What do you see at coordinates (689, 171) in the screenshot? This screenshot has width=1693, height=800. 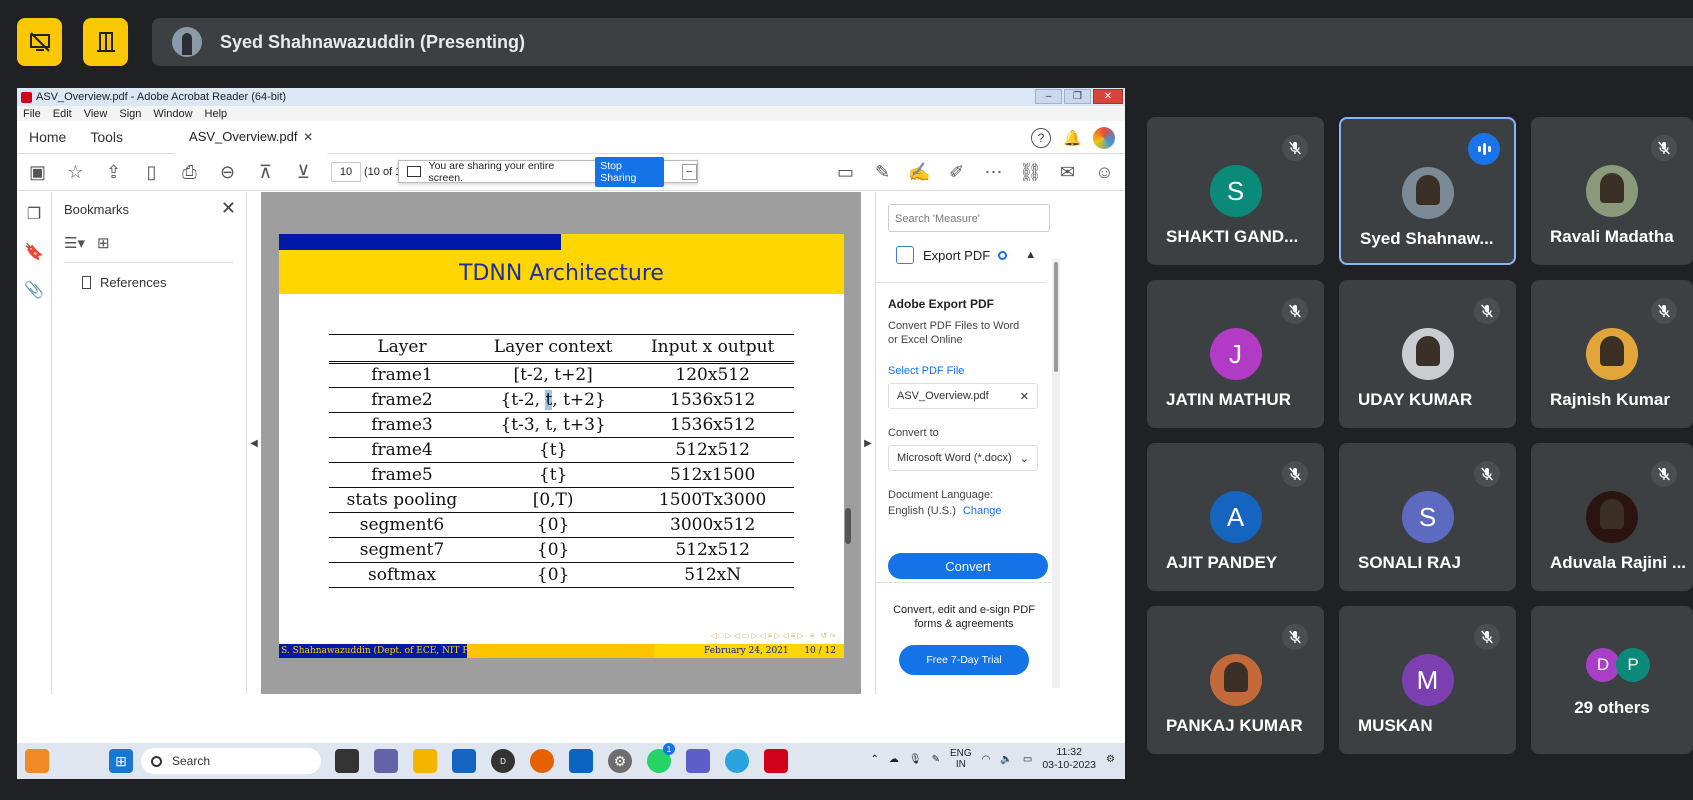 I see `minimize-notice-button: –` at bounding box center [689, 171].